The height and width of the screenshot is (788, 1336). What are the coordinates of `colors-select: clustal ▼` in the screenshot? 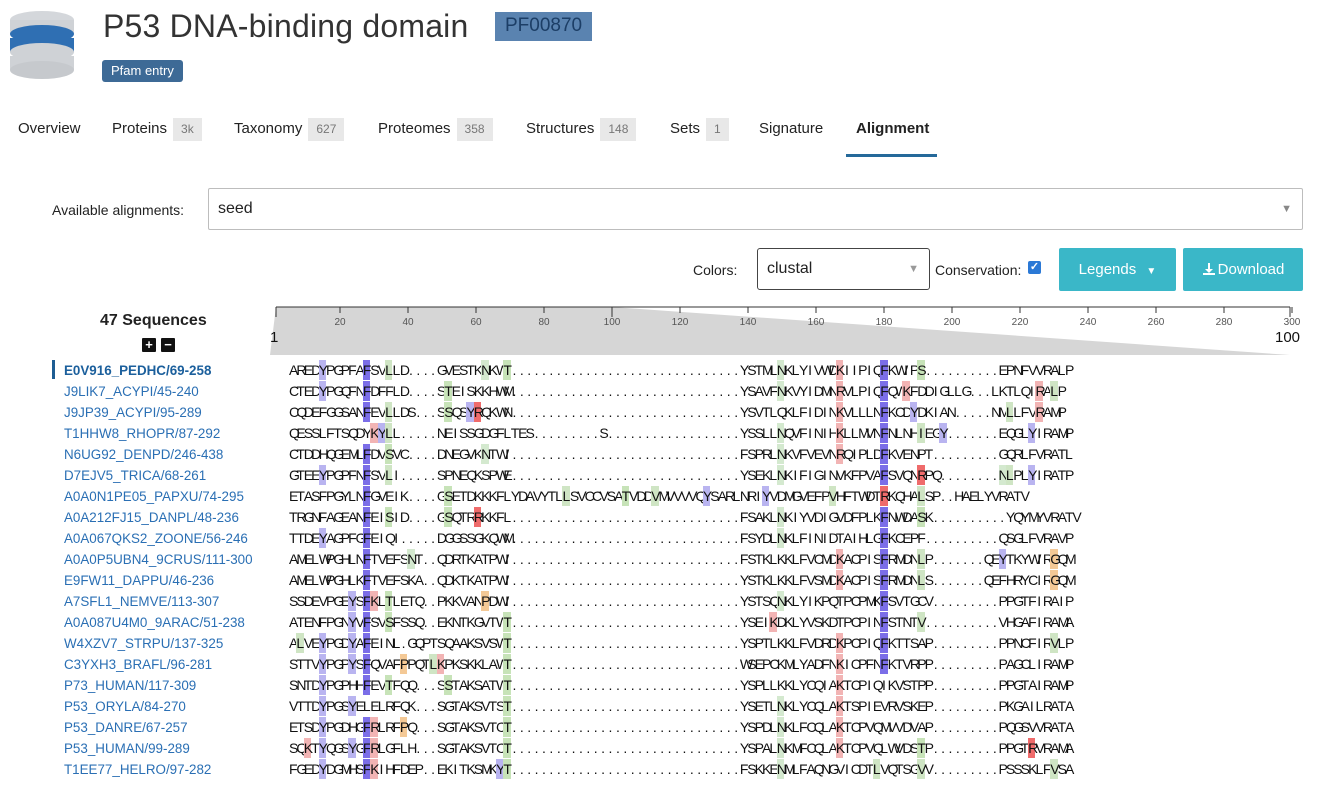 It's located at (843, 269).